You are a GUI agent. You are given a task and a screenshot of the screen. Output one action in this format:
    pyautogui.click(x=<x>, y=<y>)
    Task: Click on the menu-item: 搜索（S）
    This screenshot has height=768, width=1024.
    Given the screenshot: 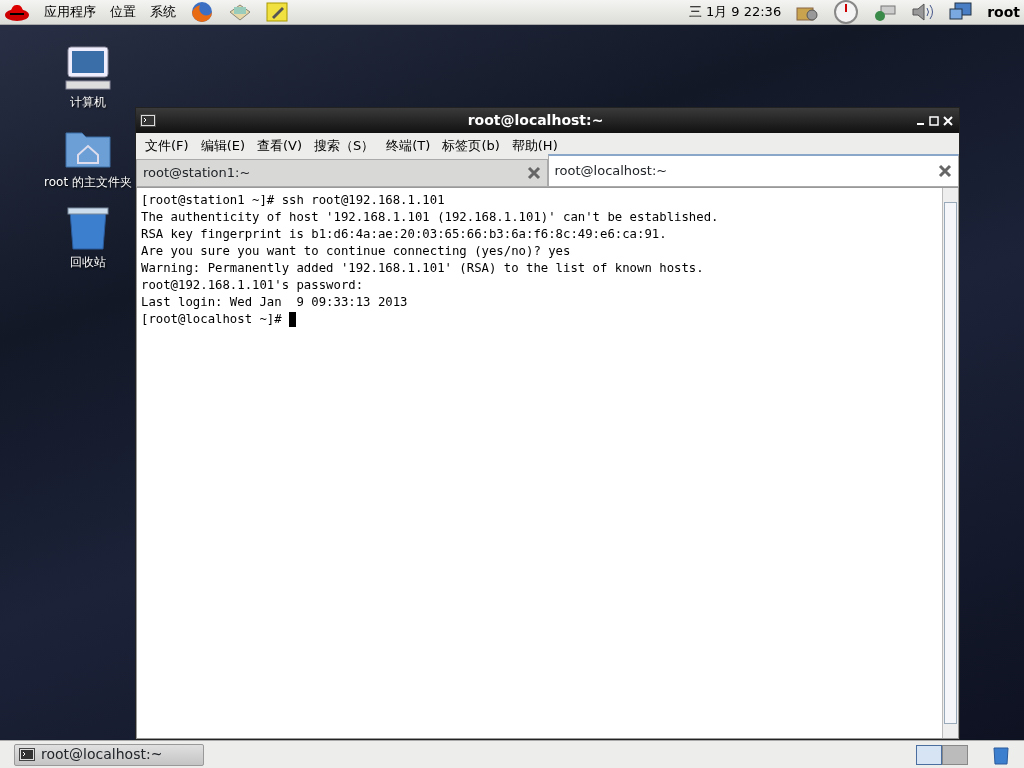 What is the action you would take?
    pyautogui.click(x=344, y=146)
    